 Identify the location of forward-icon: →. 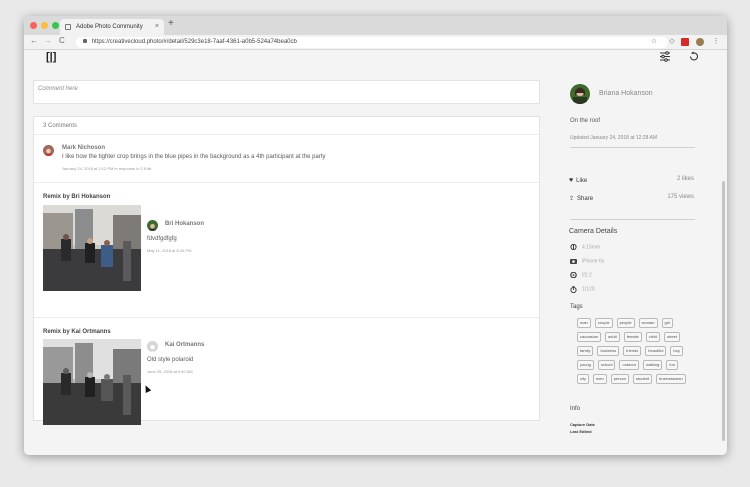
(48, 40).